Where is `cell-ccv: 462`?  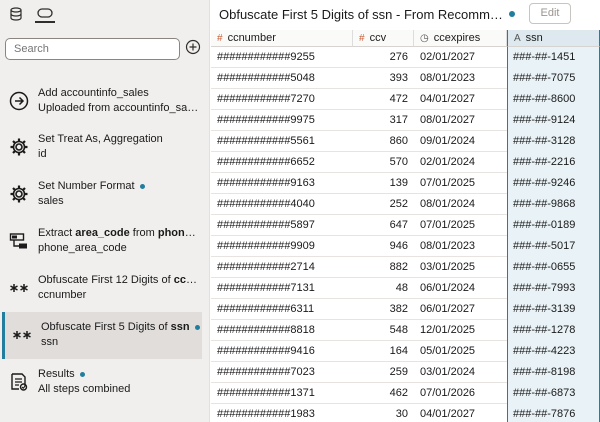
cell-ccv: 462 is located at coordinates (380, 393).